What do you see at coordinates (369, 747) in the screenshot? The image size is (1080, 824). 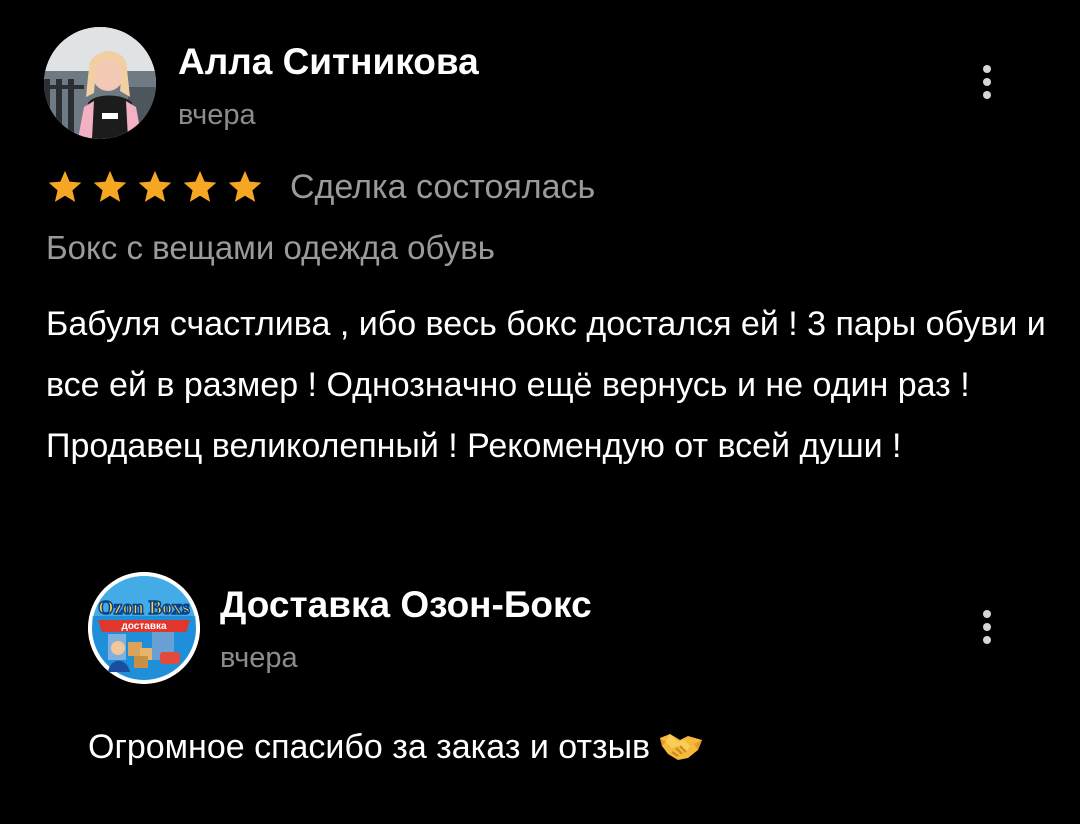 I see `reply-text: Огромное спасибо за заказ и отзыв` at bounding box center [369, 747].